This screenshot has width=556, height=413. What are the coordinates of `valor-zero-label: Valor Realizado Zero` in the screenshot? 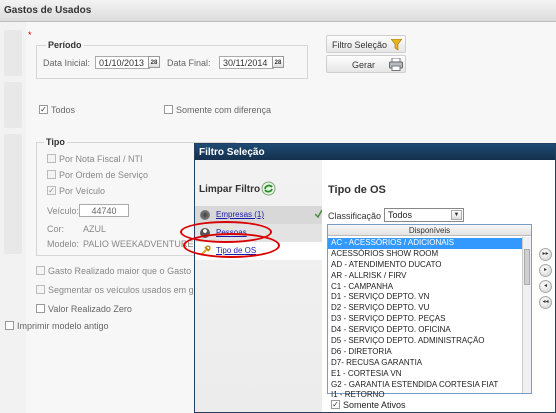 It's located at (90, 309).